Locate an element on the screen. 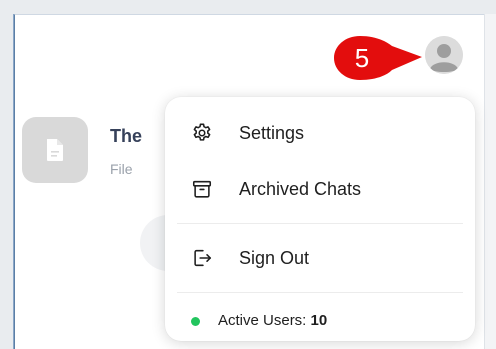 Image resolution: width=496 pixels, height=349 pixels. sign-out-icon is located at coordinates (202, 258).